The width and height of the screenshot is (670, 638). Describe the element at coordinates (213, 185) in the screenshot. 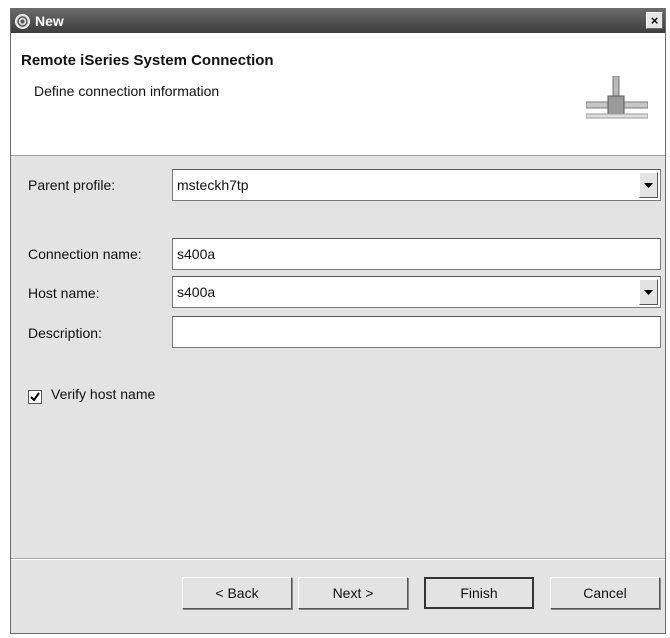

I see `parent-profile-value: msteckh7tp` at that location.